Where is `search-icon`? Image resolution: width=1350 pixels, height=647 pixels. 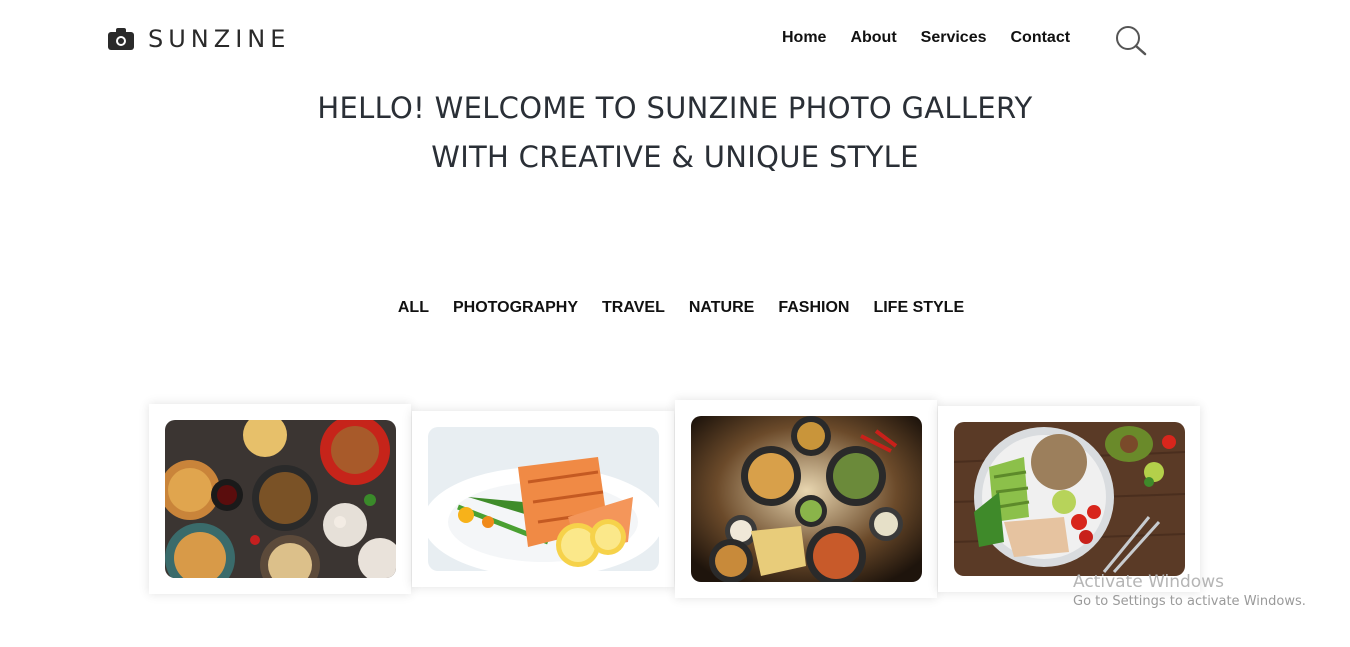 search-icon is located at coordinates (1131, 41).